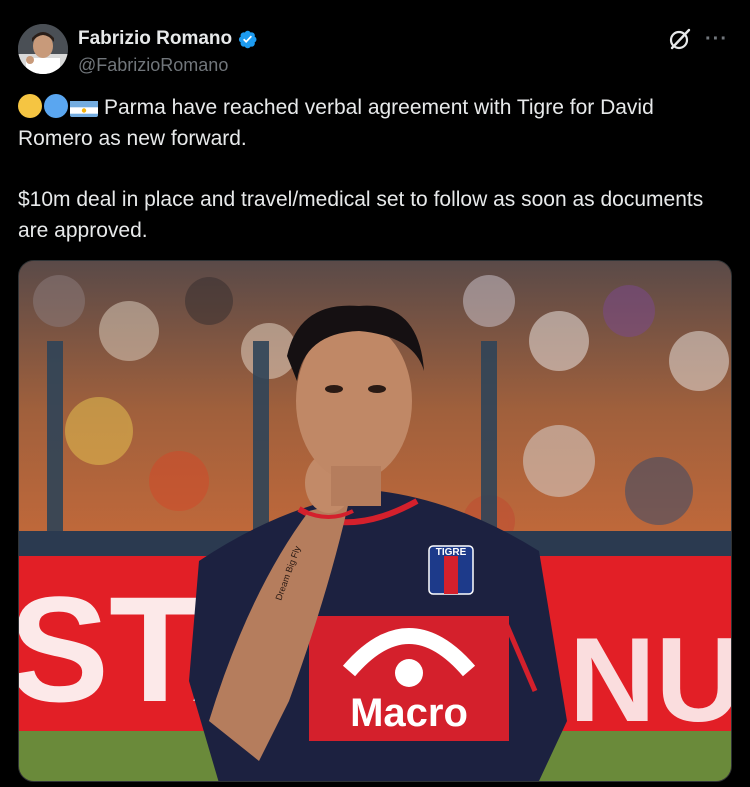 This screenshot has height=787, width=750. What do you see at coordinates (697, 39) in the screenshot?
I see `tweet-actions-top: ···` at bounding box center [697, 39].